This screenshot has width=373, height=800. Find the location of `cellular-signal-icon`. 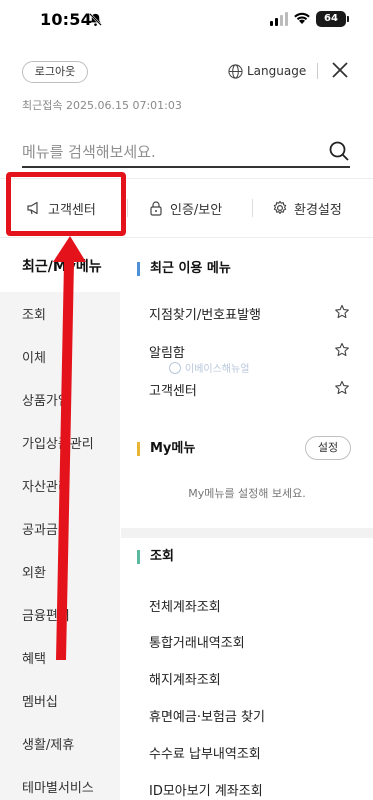

cellular-signal-icon is located at coordinates (279, 19).